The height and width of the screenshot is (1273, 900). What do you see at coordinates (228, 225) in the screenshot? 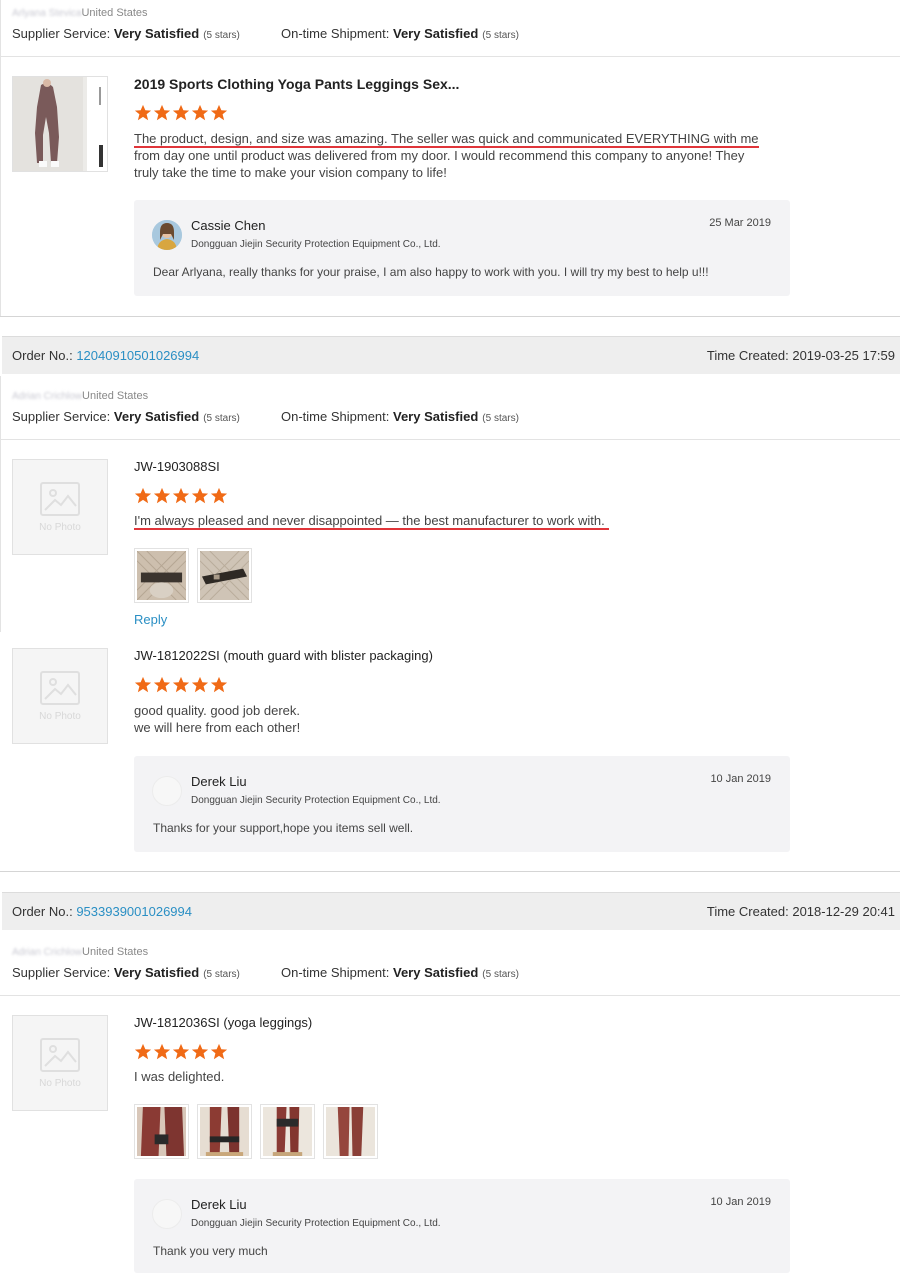
I see `seller-name: Cassie Chen` at bounding box center [228, 225].